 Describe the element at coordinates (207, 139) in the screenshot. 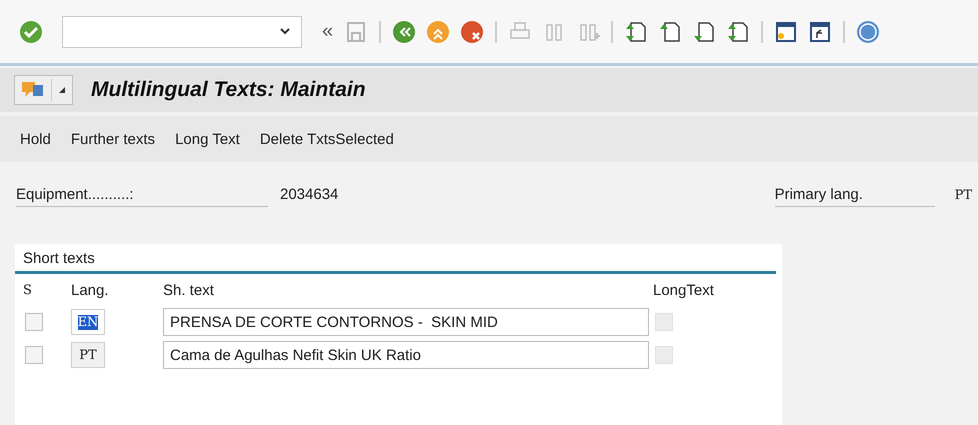

I see `menu-item: Long Text` at that location.